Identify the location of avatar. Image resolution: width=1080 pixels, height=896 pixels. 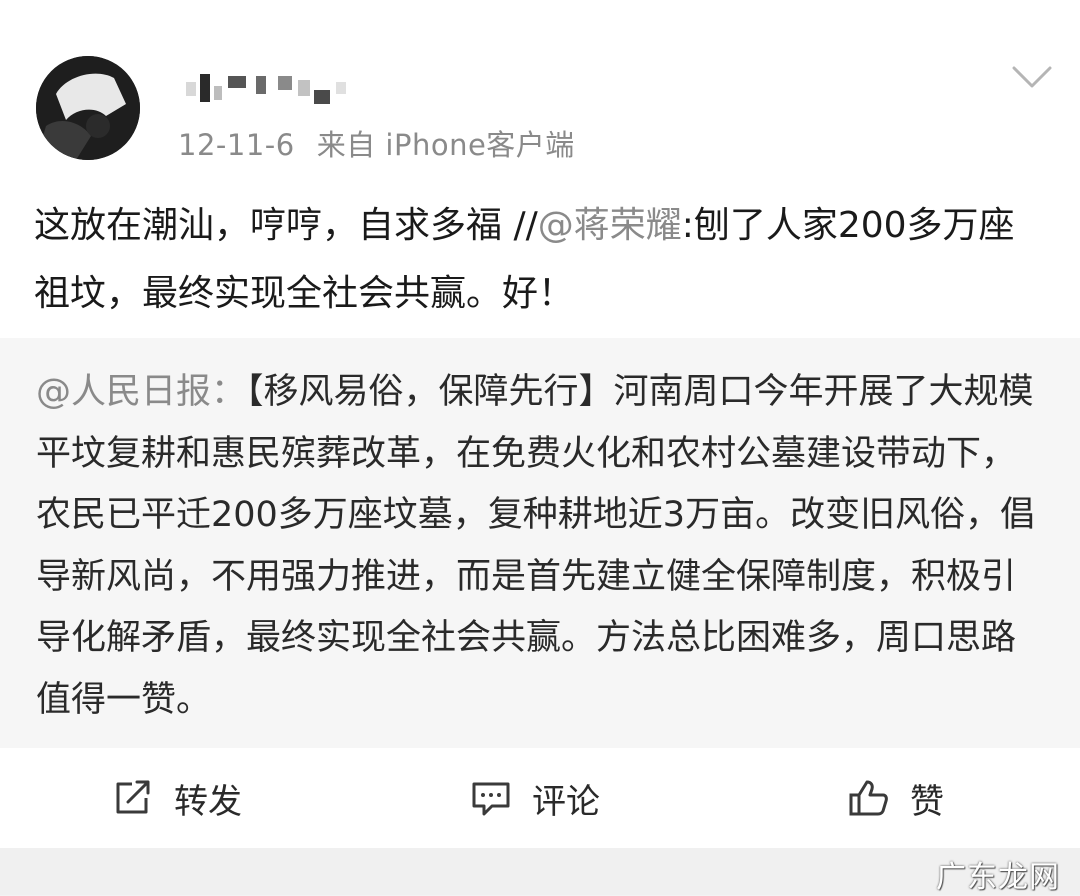
(88, 108).